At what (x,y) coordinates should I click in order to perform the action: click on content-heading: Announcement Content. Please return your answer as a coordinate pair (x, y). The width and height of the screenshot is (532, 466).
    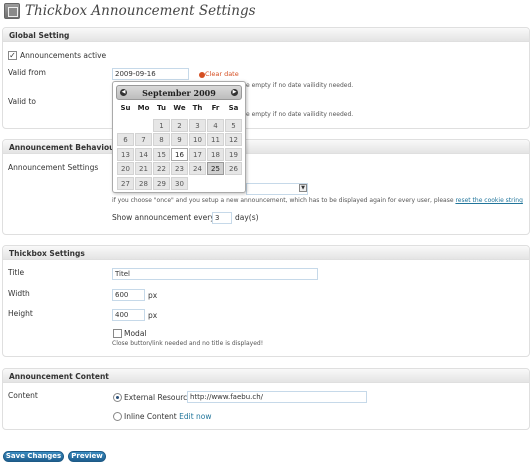
    Looking at the image, I should click on (266, 376).